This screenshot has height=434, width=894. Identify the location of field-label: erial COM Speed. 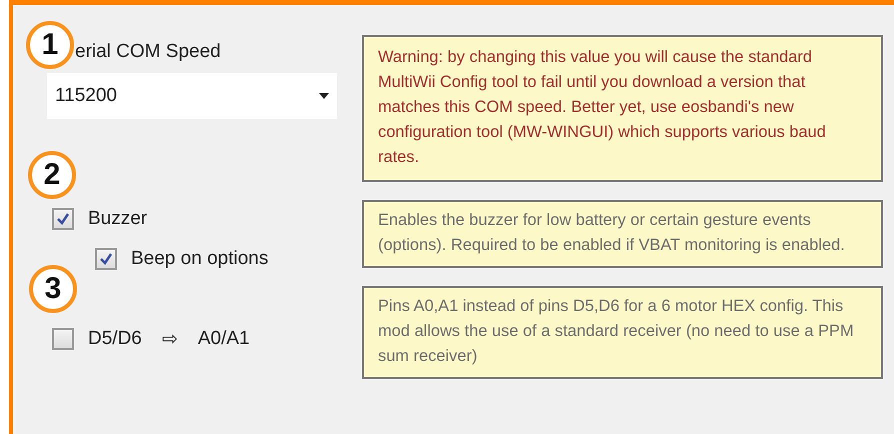
(148, 52).